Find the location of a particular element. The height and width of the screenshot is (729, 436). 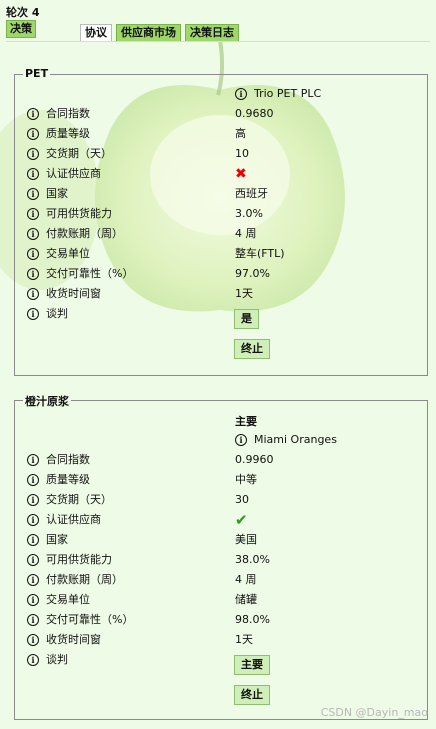

pet-country-value: 西班牙 is located at coordinates (251, 193).